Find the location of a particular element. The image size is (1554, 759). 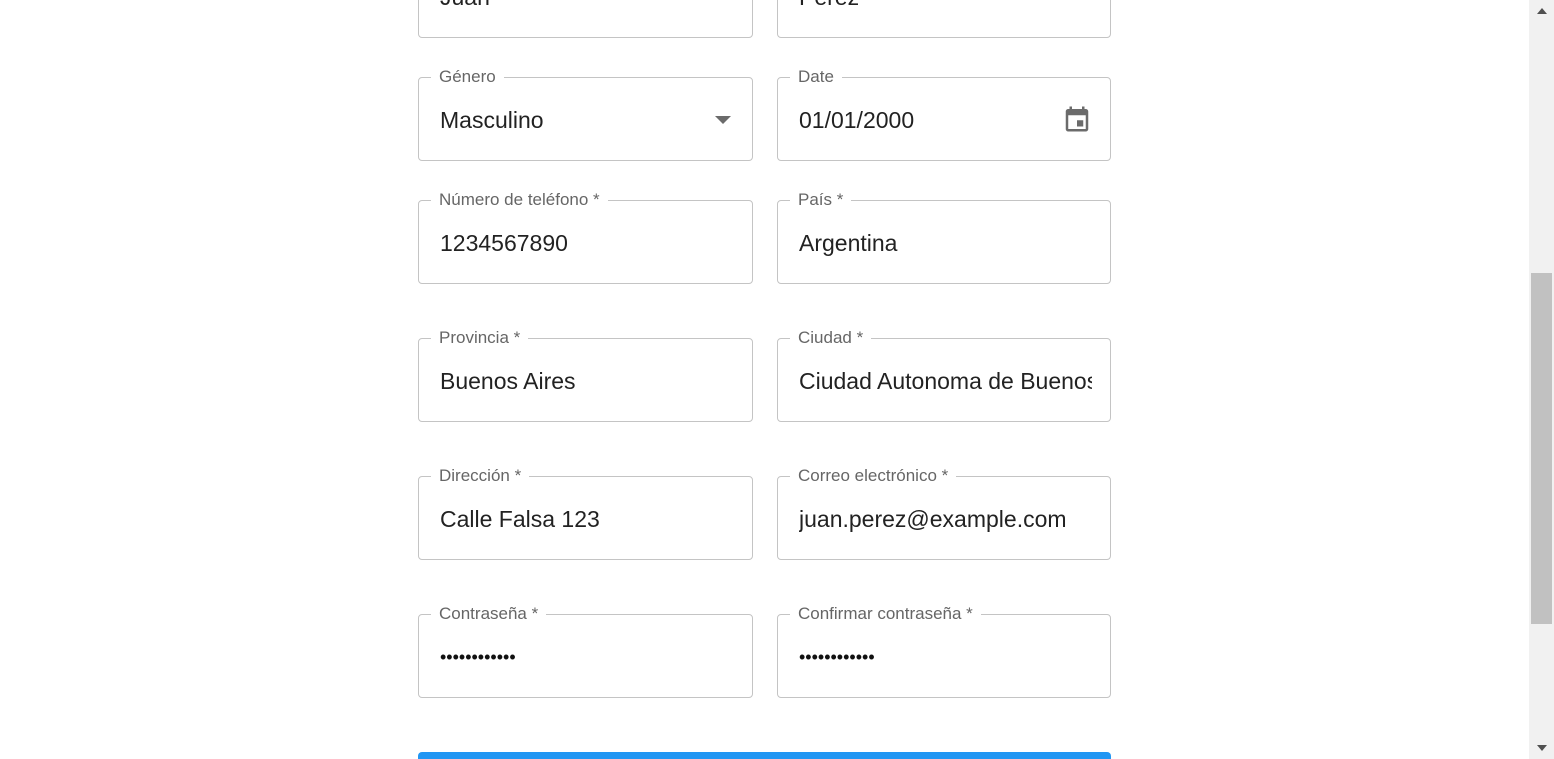

address-field: Dirección * Calle Falsa 123 is located at coordinates (585, 513).